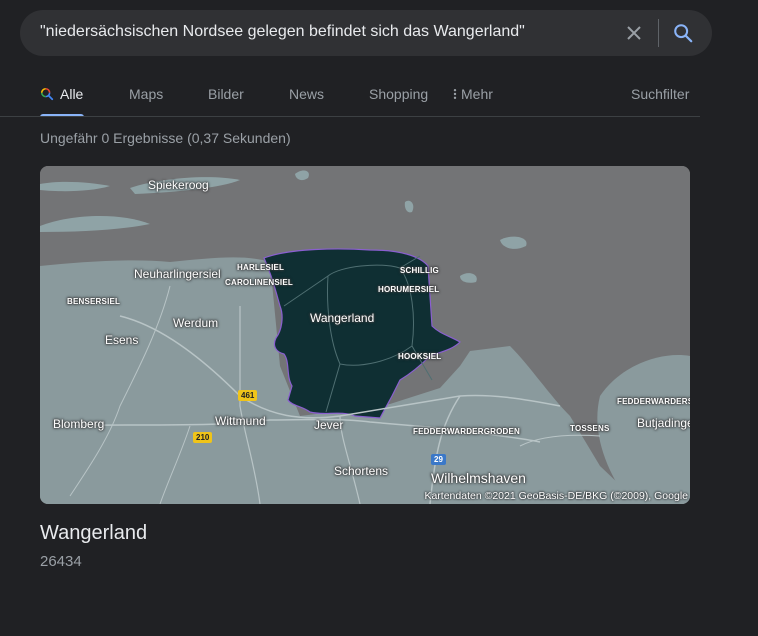 This screenshot has width=758, height=636. I want to click on map-label-fedderwardersiel: FEDDERWARDERS, so click(653, 401).